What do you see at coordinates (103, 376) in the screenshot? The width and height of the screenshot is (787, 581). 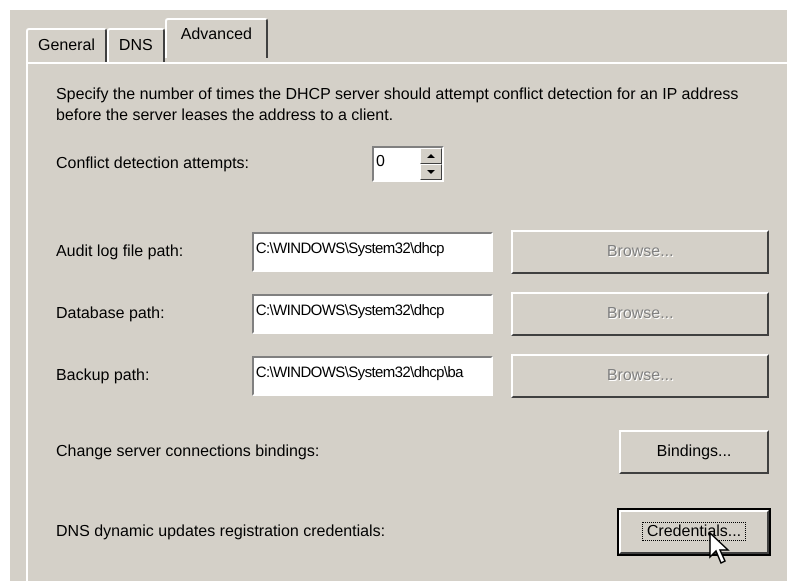 I see `field-label: Backup path:` at bounding box center [103, 376].